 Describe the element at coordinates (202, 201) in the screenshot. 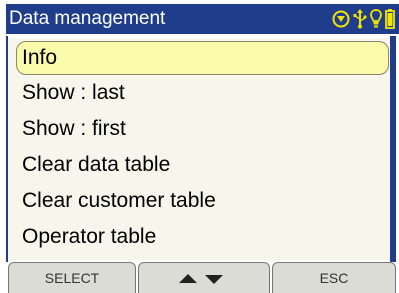

I see `menu-item-clear-customer-table: Clear customer table` at that location.